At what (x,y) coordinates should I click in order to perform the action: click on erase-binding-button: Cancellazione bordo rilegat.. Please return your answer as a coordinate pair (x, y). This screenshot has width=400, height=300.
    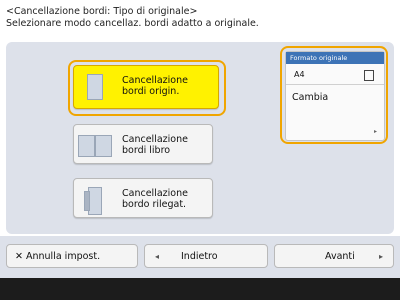
    Looking at the image, I should click on (143, 198).